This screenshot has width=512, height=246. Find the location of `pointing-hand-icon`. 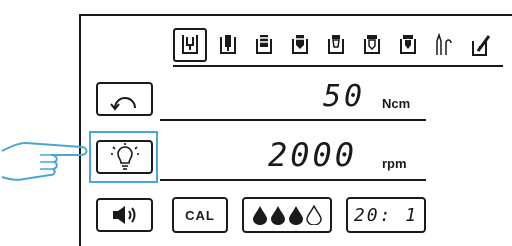

pointing-hand-icon is located at coordinates (44, 161).